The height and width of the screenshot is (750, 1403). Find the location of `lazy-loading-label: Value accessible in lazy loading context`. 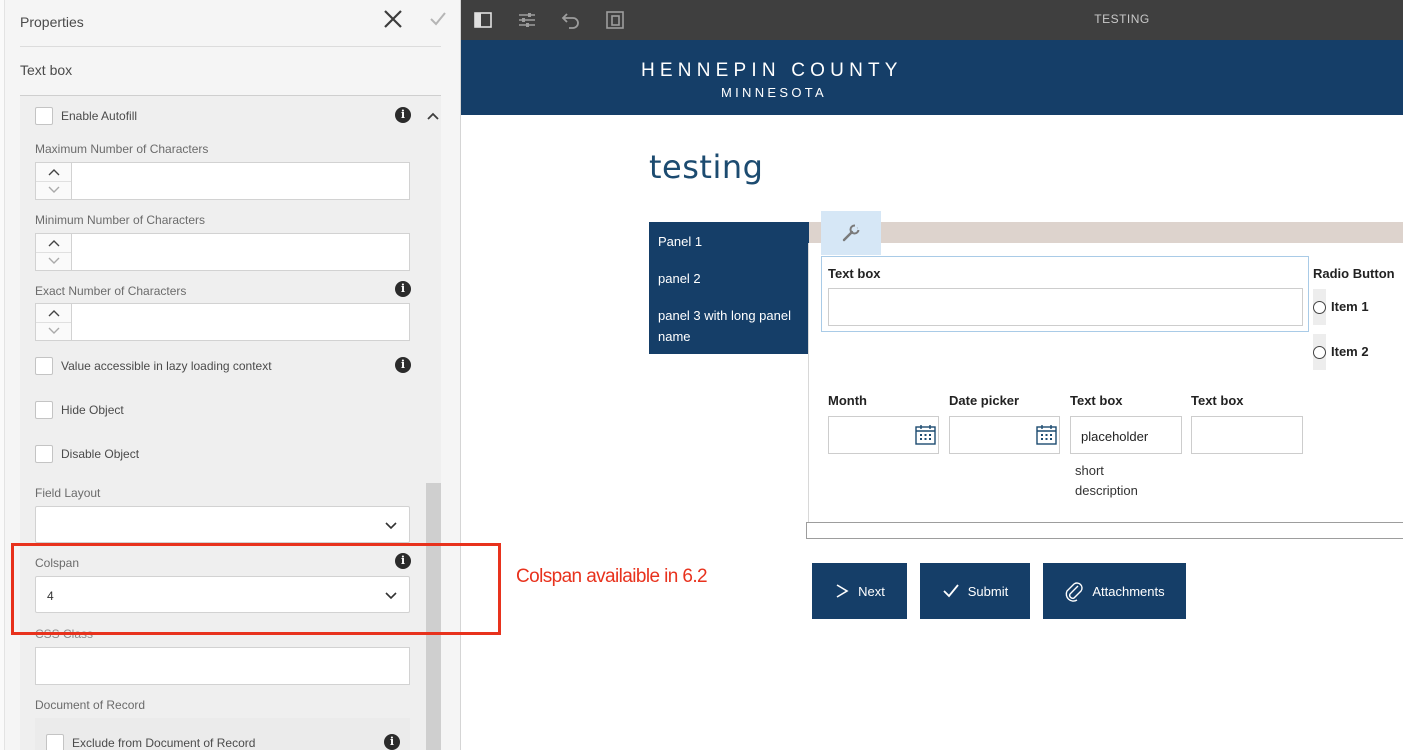

lazy-loading-label: Value accessible in lazy loading context is located at coordinates (166, 366).